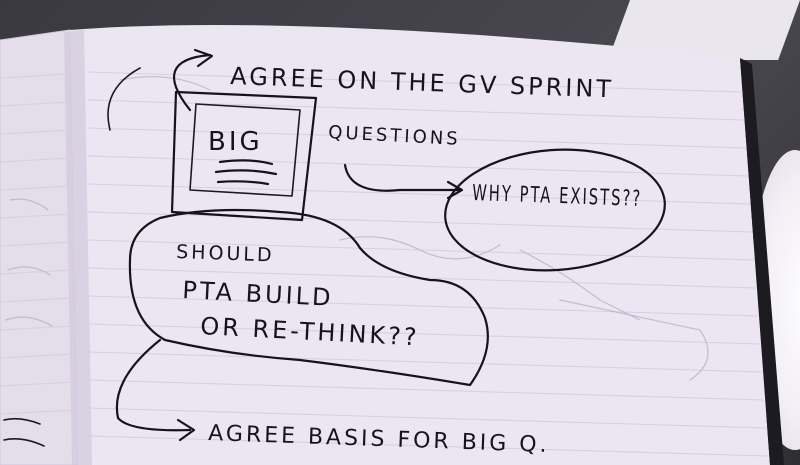  I want to click on box-label: BIG, so click(235, 142).